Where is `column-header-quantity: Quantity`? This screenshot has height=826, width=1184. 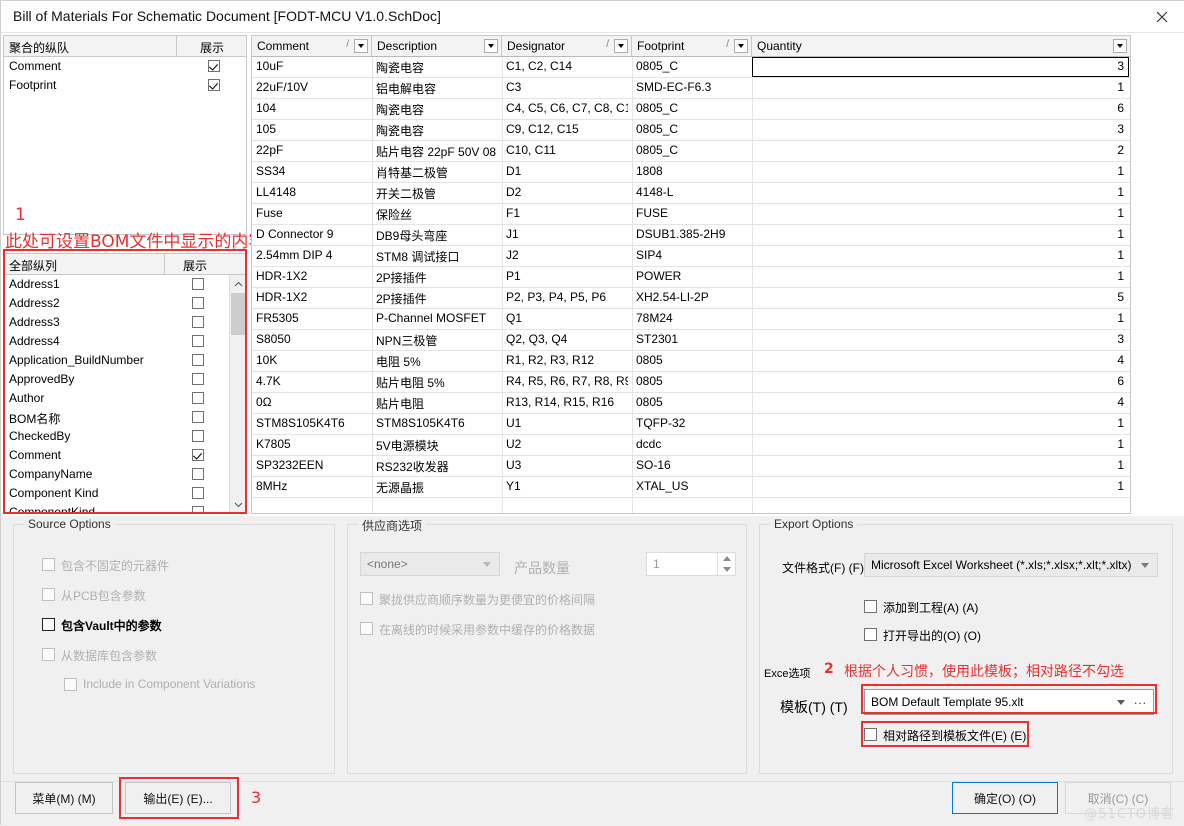 column-header-quantity: Quantity is located at coordinates (941, 46).